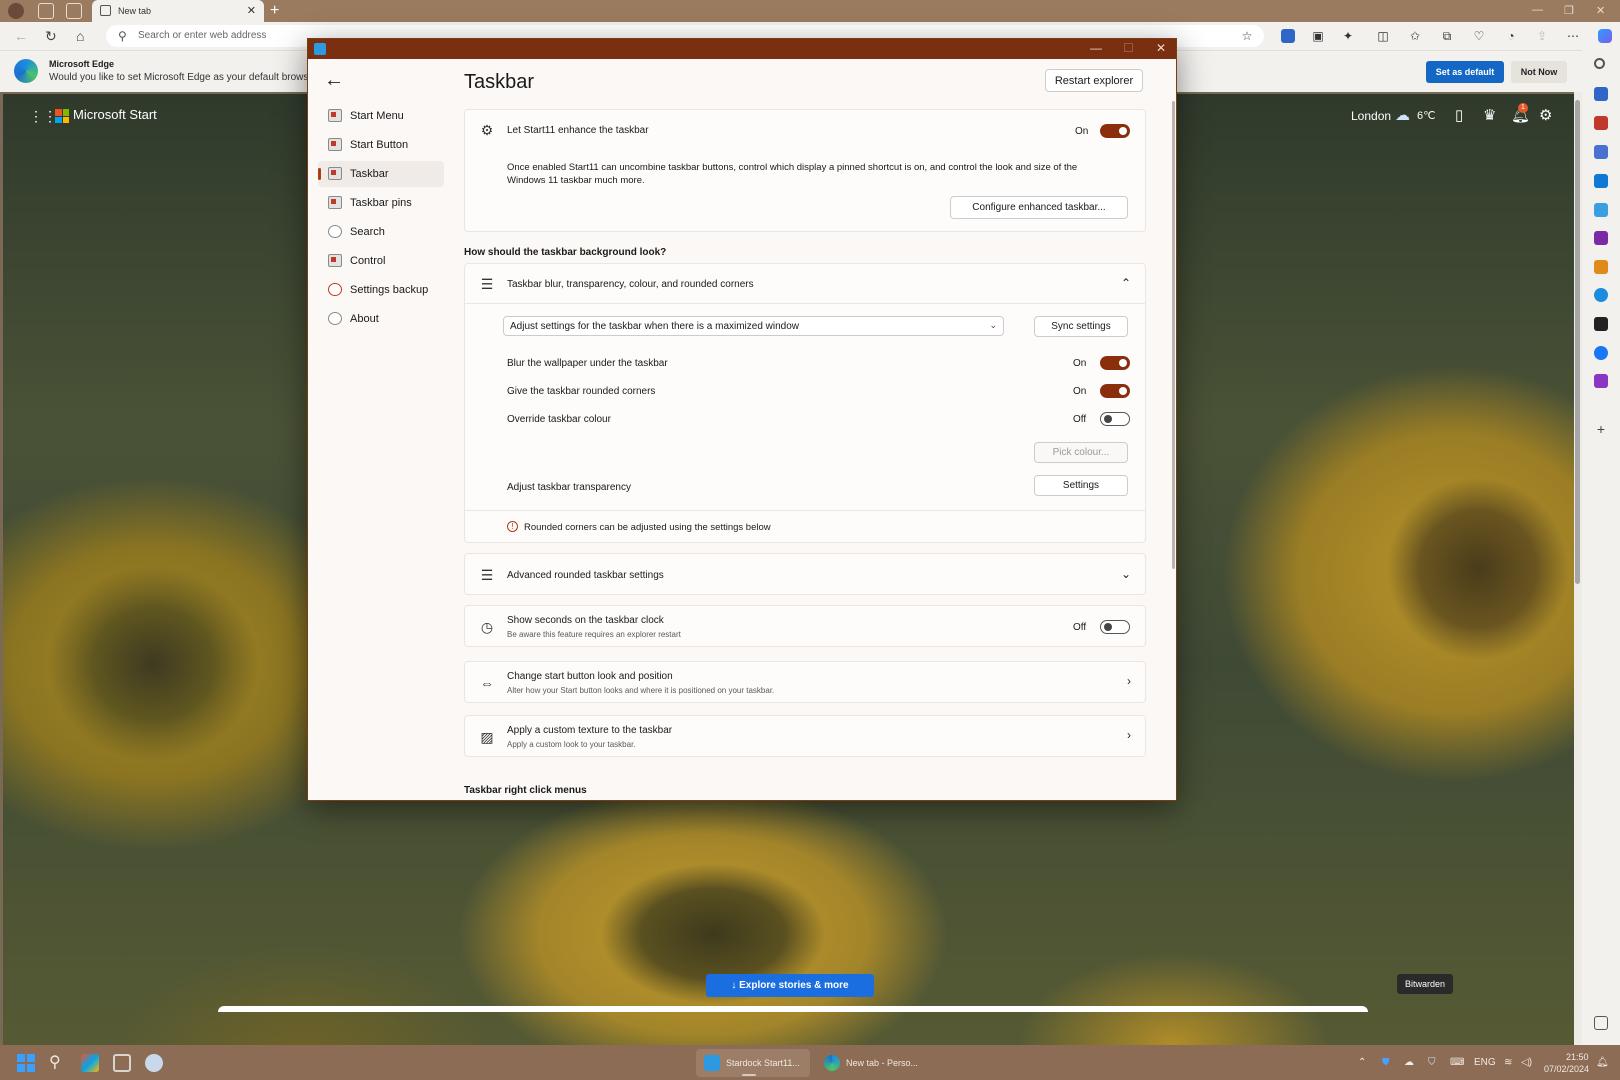 The image size is (1620, 1080). What do you see at coordinates (1601, 152) in the screenshot?
I see `sidebar-games-icon` at bounding box center [1601, 152].